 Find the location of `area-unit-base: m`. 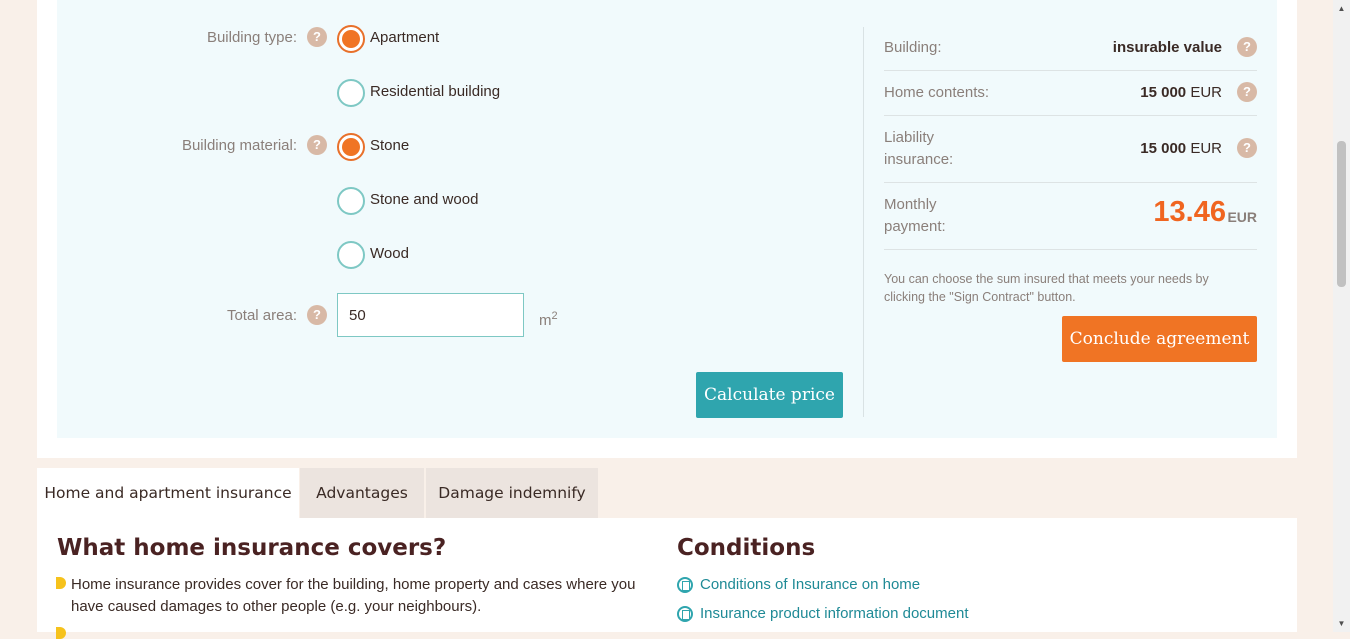

area-unit-base: m is located at coordinates (545, 320).